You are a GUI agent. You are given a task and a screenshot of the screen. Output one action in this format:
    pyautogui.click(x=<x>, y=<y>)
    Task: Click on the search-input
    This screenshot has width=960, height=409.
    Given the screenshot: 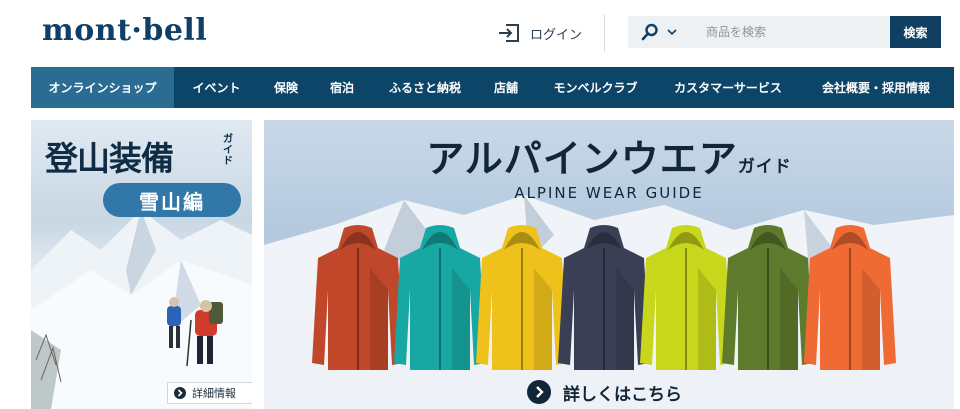 What is the action you would take?
    pyautogui.click(x=790, y=32)
    